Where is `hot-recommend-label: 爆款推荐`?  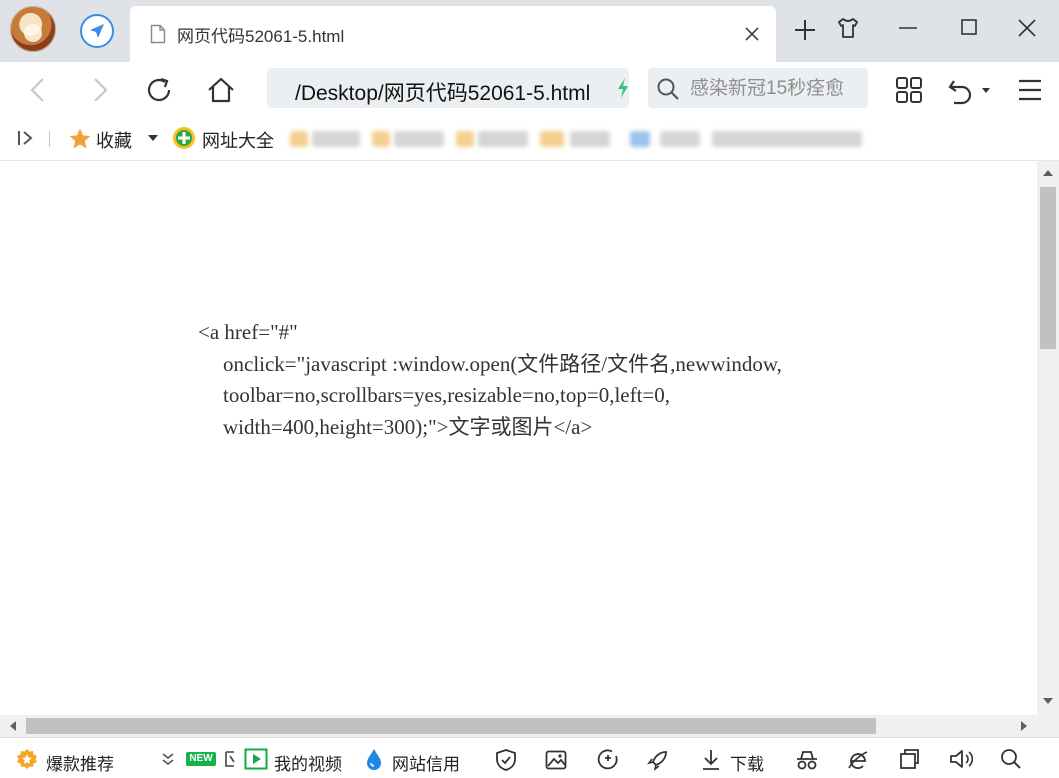 hot-recommend-label: 爆款推荐 is located at coordinates (80, 762).